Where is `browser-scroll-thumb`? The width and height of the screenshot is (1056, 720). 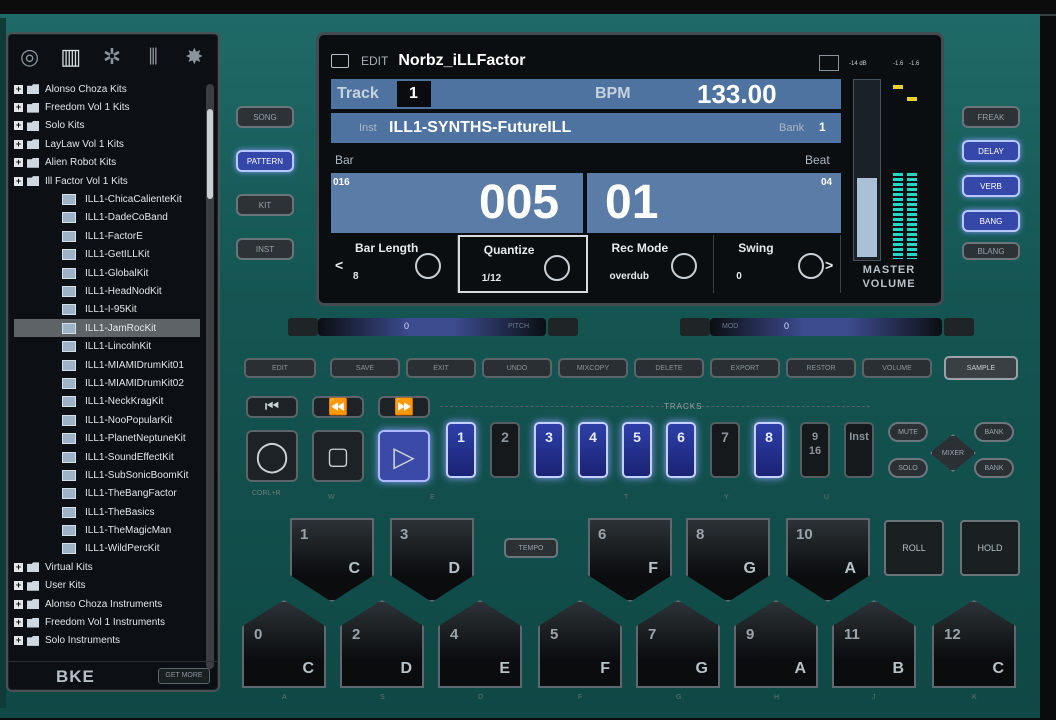 browser-scroll-thumb is located at coordinates (210, 154).